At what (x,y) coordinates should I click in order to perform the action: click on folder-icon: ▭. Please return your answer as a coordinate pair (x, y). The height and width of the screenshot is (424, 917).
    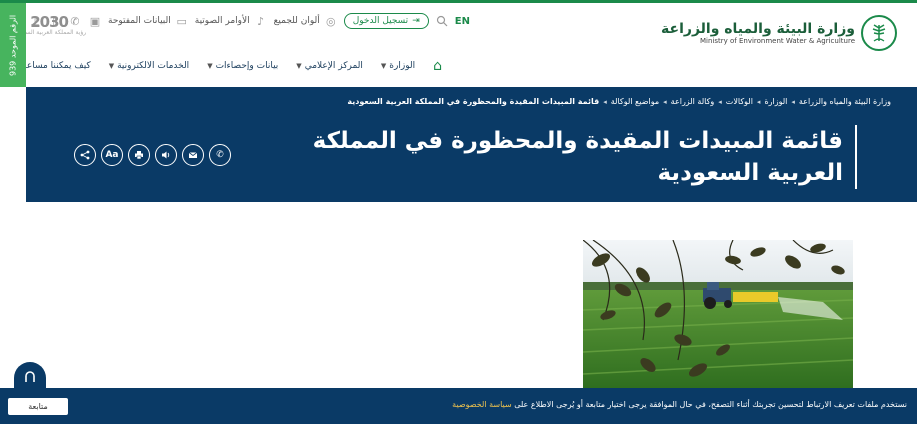
    Looking at the image, I should click on (181, 21).